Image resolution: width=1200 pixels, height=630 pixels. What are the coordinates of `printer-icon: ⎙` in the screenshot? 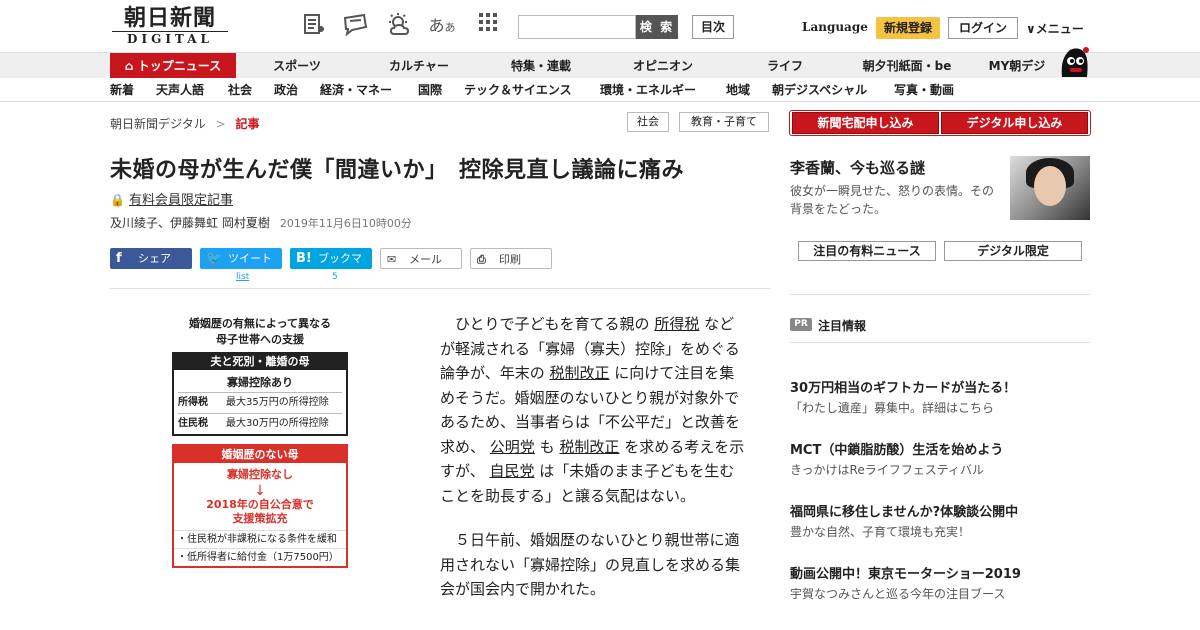 It's located at (481, 259).